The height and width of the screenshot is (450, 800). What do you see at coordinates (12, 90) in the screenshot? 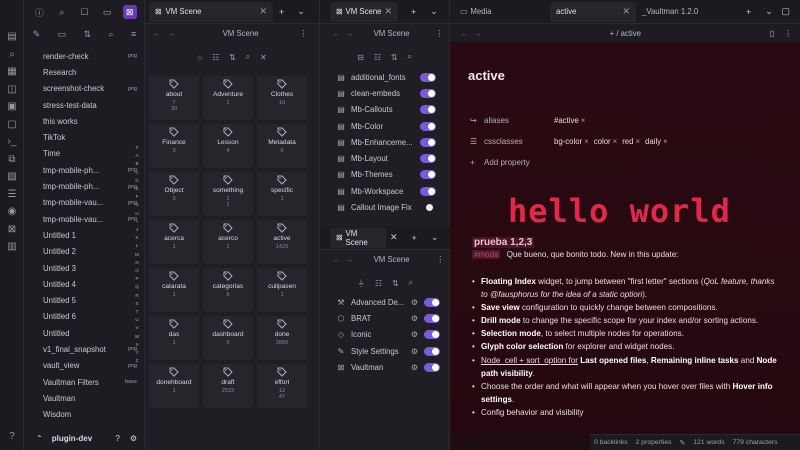
I see `canvas-icon: ◫` at bounding box center [12, 90].